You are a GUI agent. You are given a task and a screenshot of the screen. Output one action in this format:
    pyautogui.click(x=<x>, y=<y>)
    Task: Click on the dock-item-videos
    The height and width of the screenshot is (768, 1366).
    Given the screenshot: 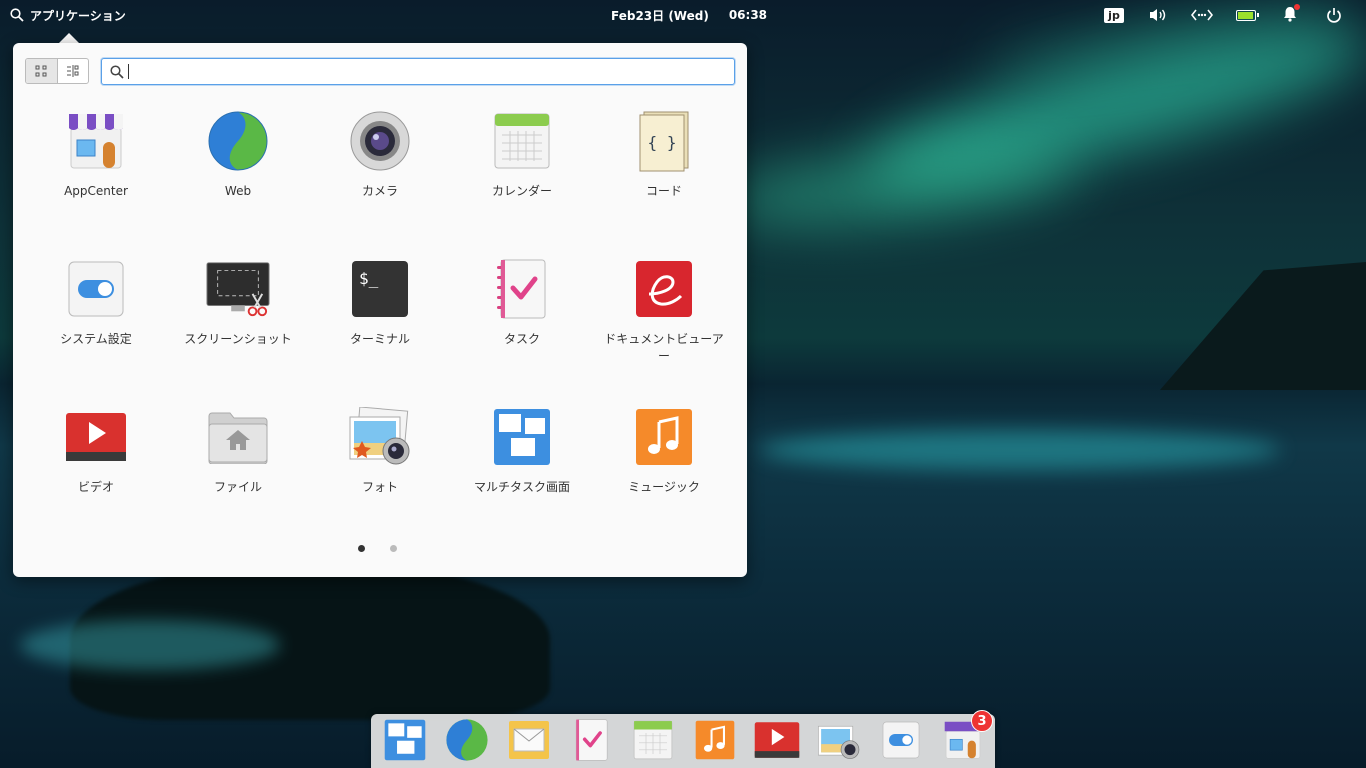 What is the action you would take?
    pyautogui.click(x=777, y=740)
    